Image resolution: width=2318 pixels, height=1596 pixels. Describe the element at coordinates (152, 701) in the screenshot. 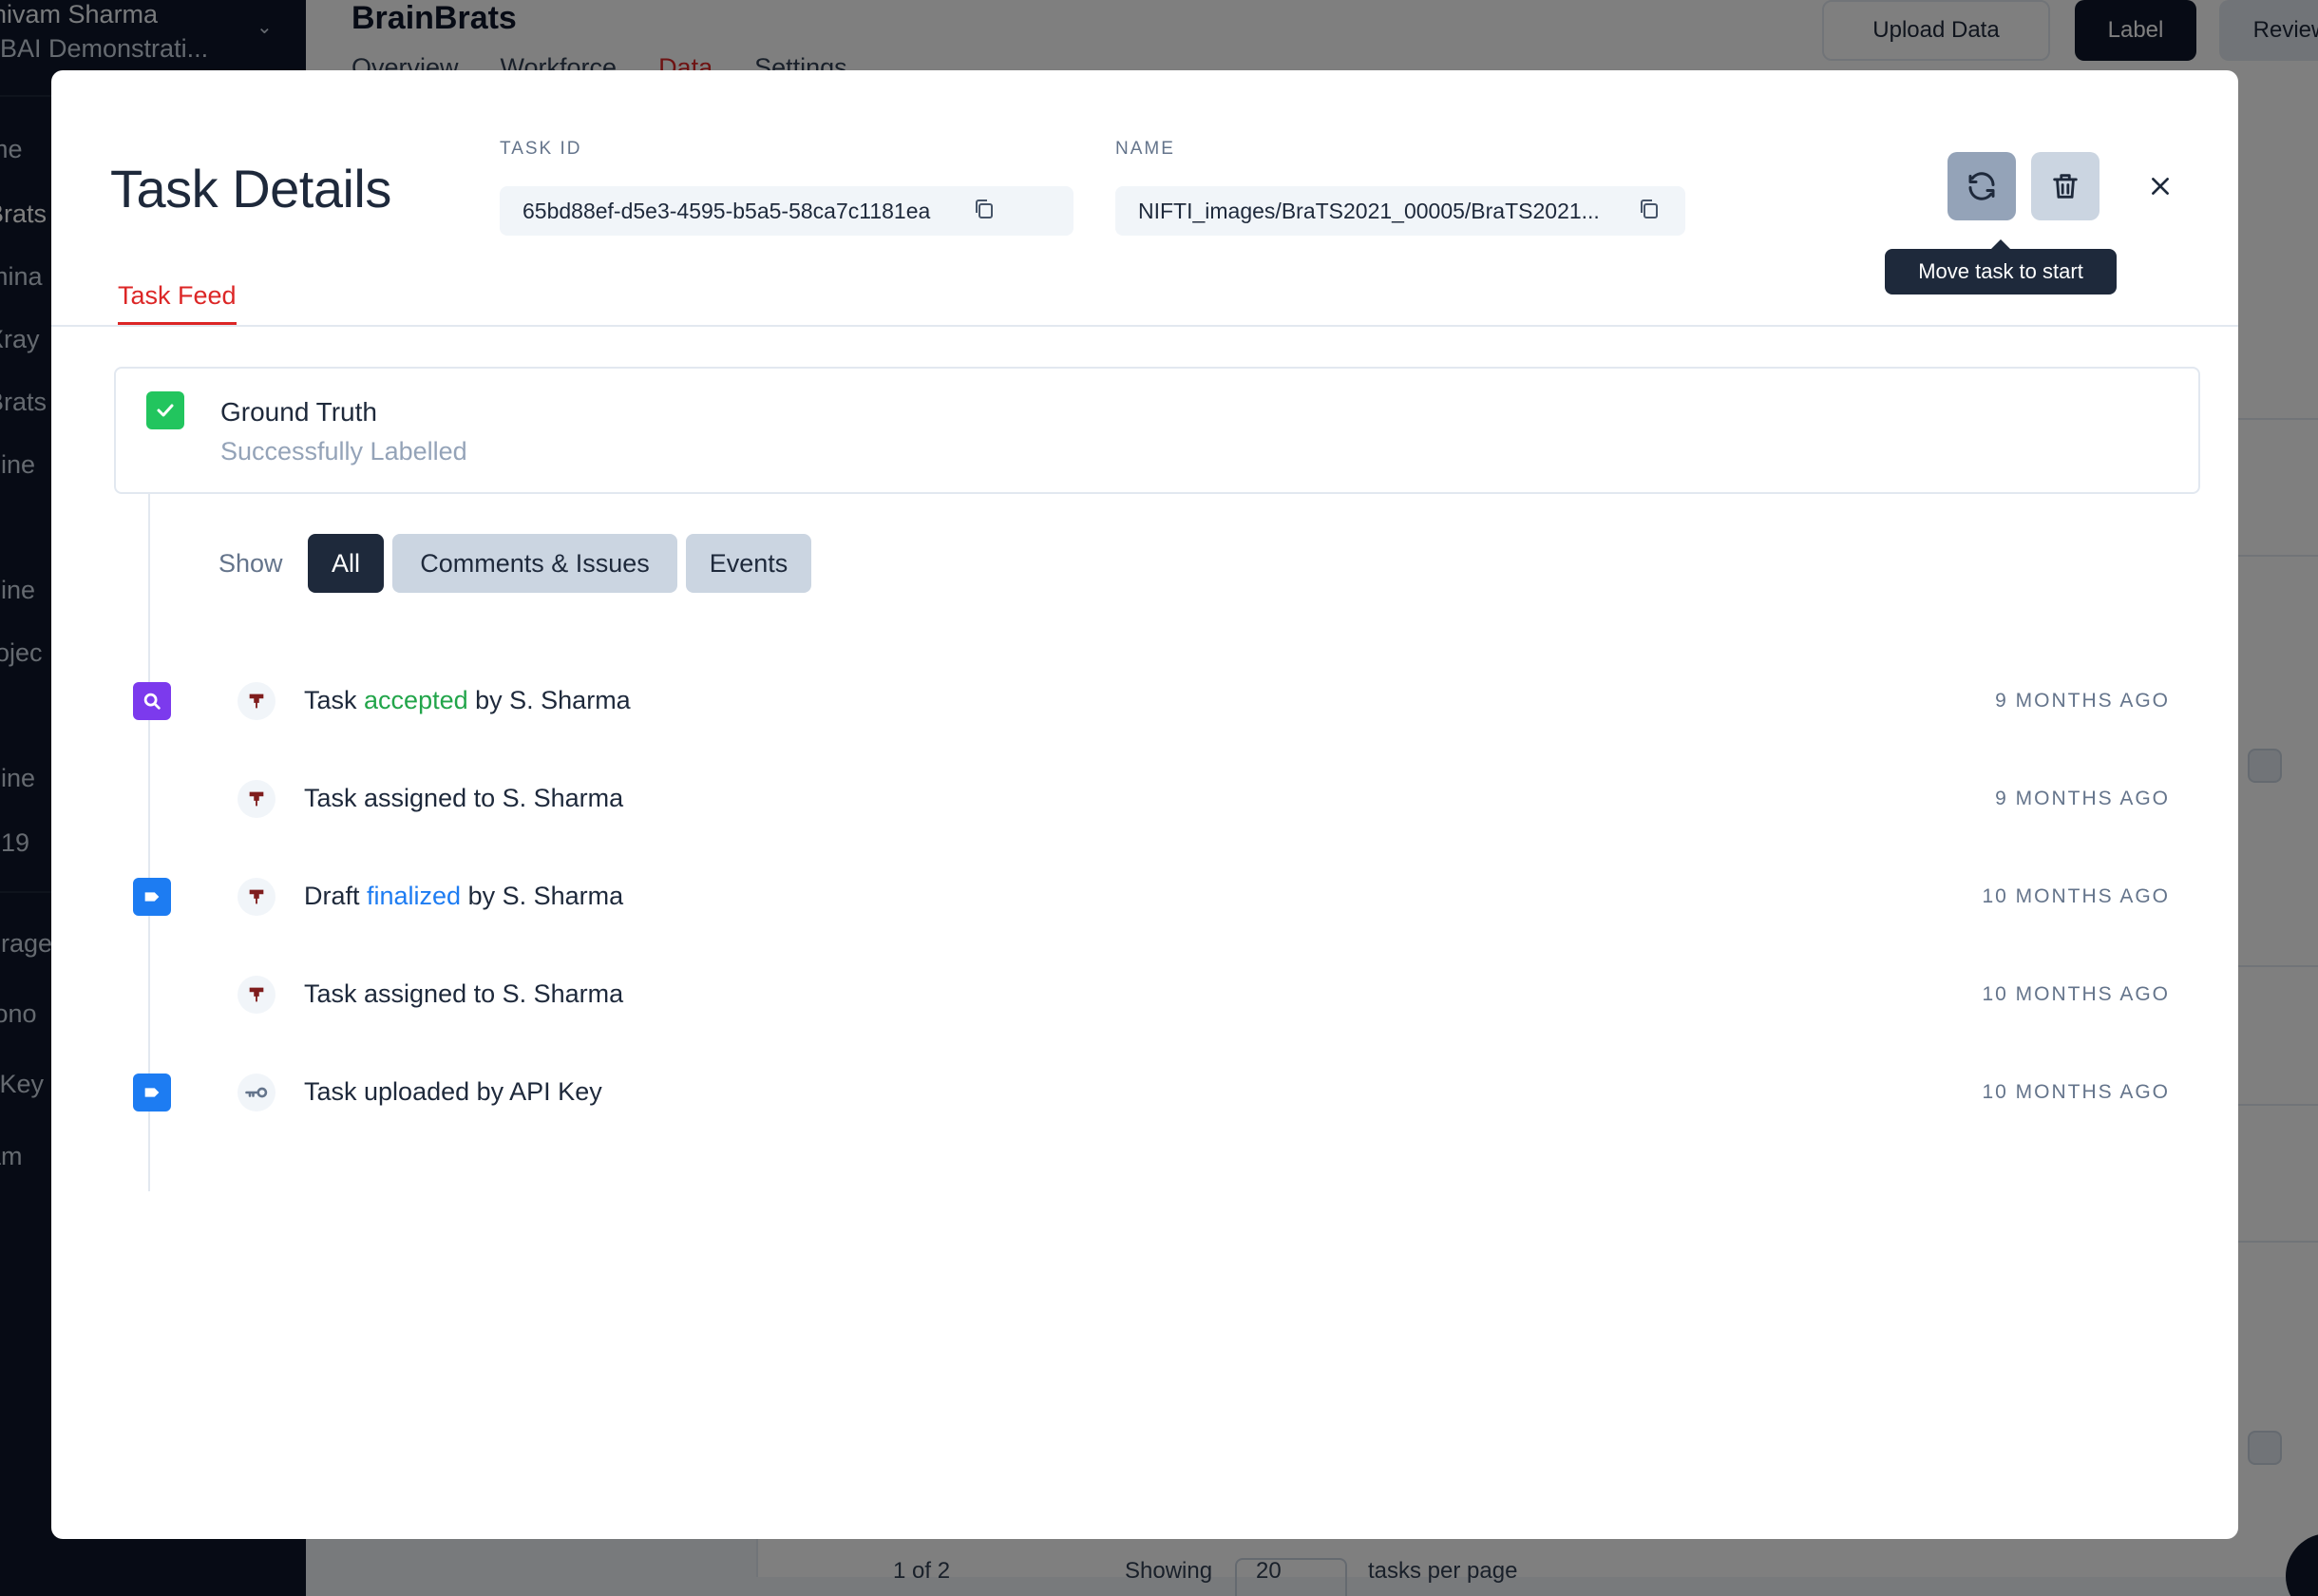

I see `review-stage-icon` at that location.